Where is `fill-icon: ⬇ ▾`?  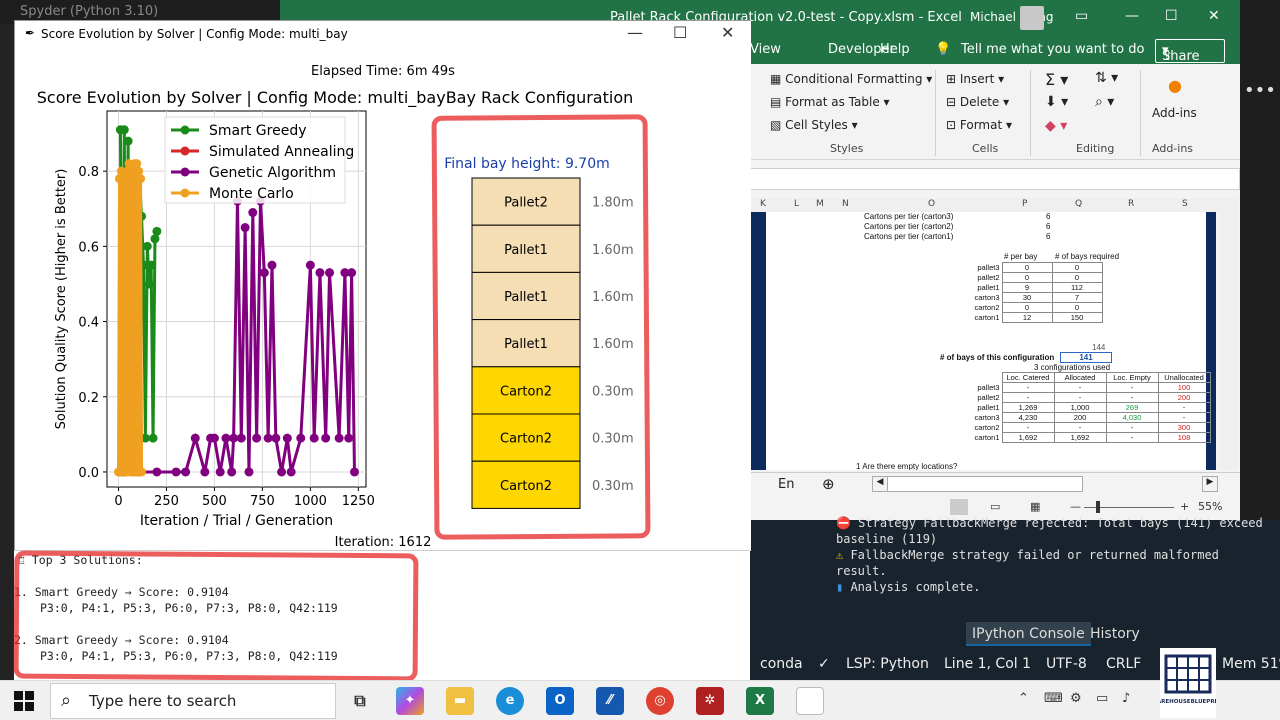
fill-icon: ⬇ ▾ is located at coordinates (1056, 102).